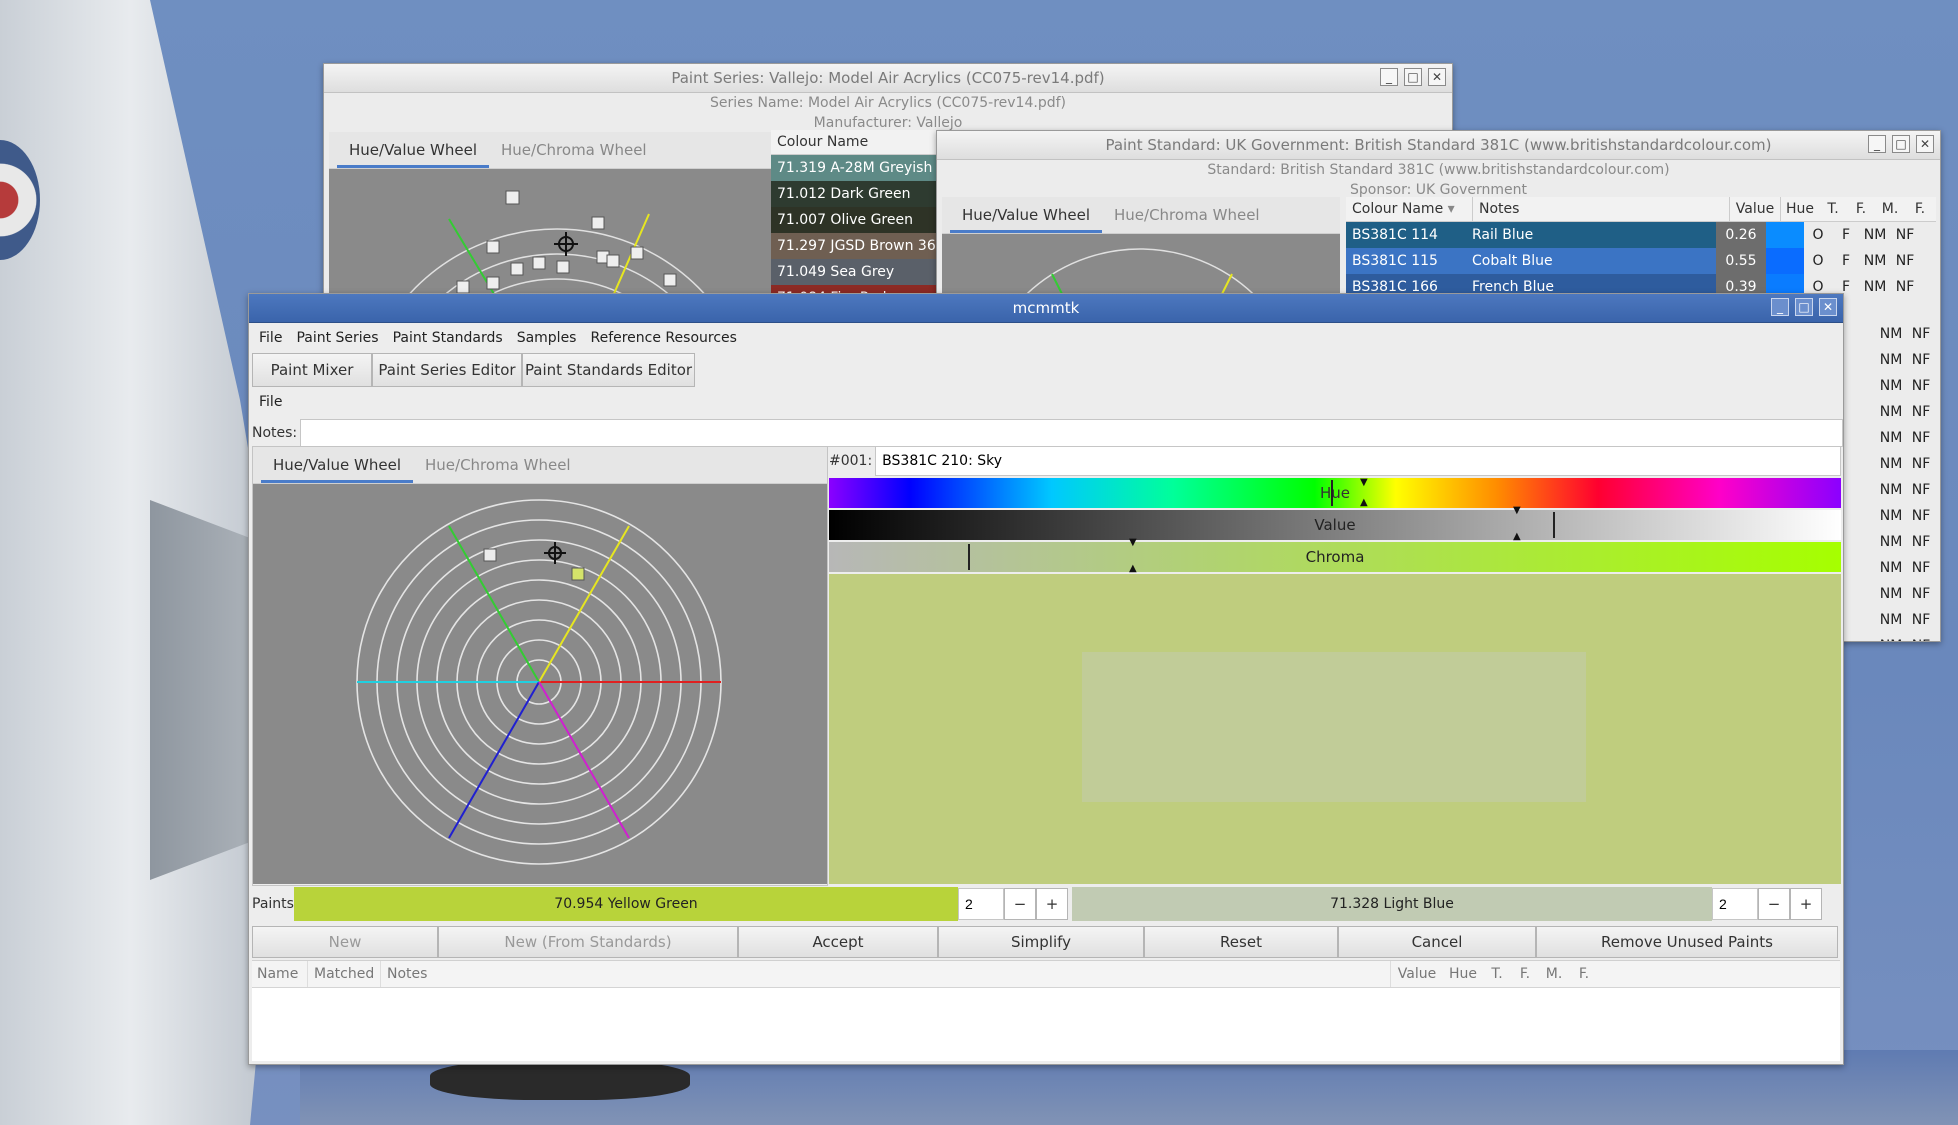 This screenshot has height=1125, width=1958. Describe the element at coordinates (851, 461) in the screenshot. I see `target-id: #001:` at that location.